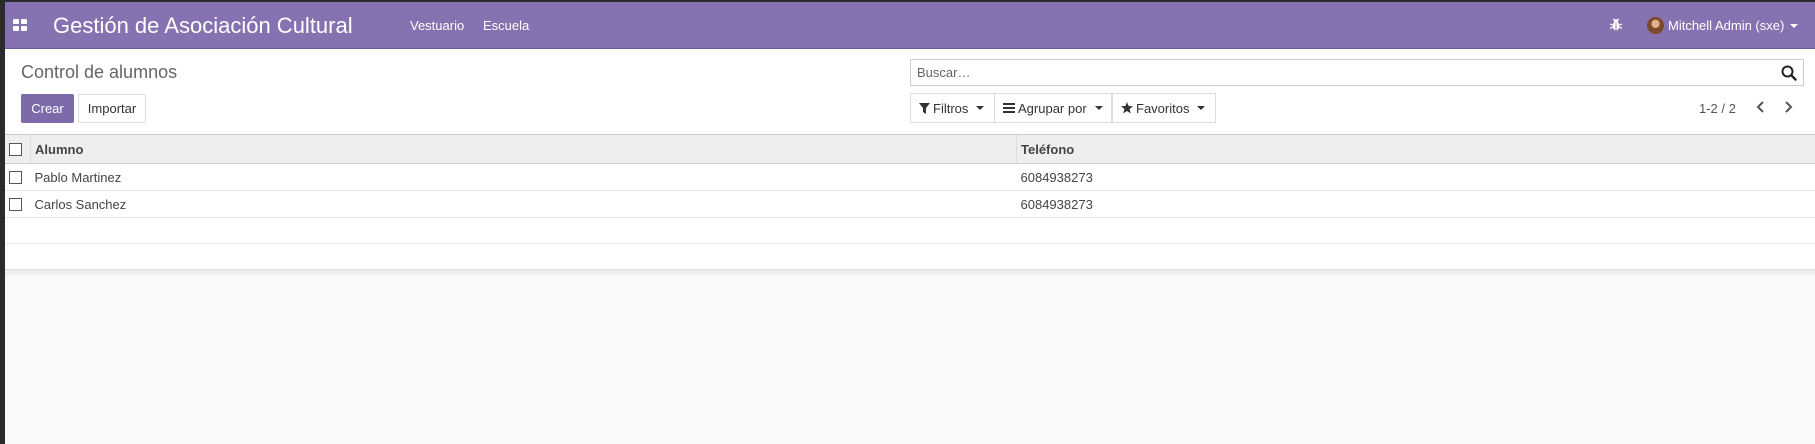 This screenshot has width=1815, height=444. I want to click on table-footer, so click(910, 272).